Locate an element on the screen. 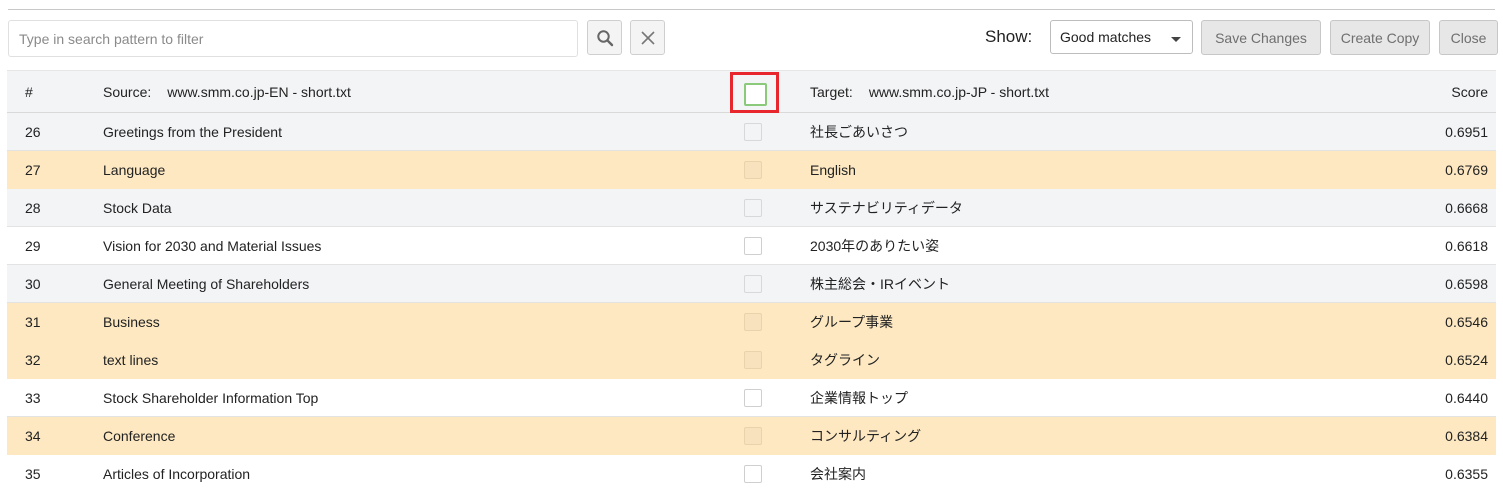  create-copy-button: Create Copy is located at coordinates (1380, 37).